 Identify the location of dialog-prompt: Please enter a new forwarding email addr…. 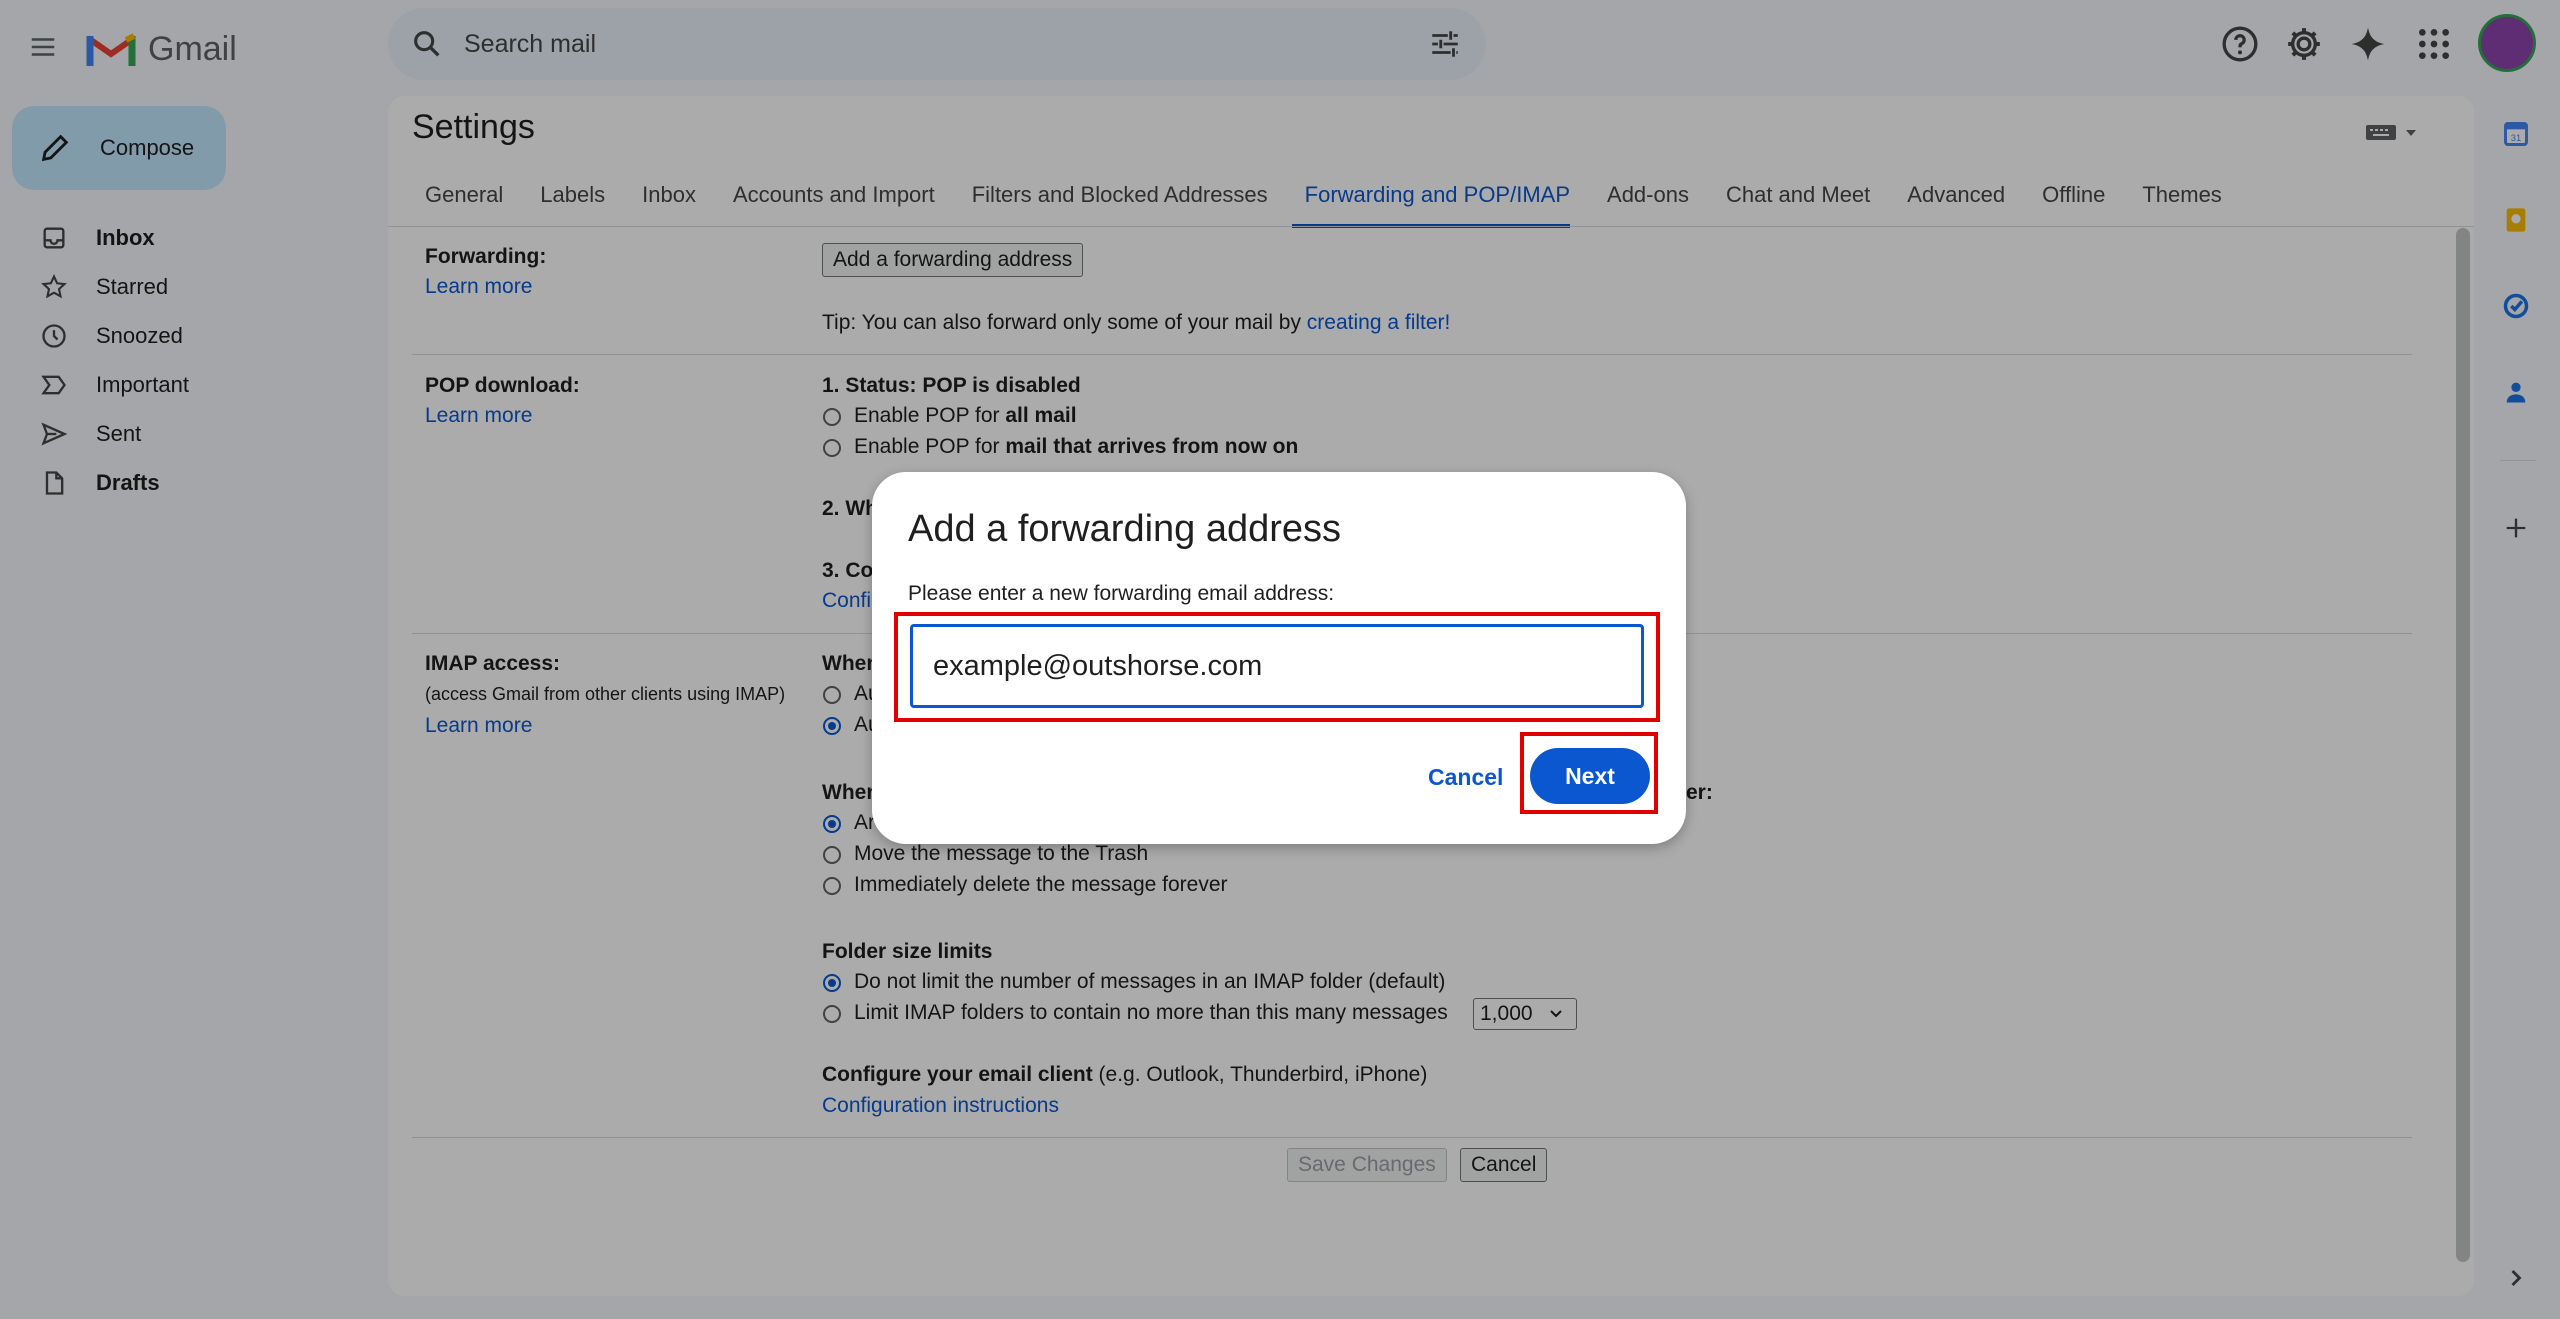
(1121, 593).